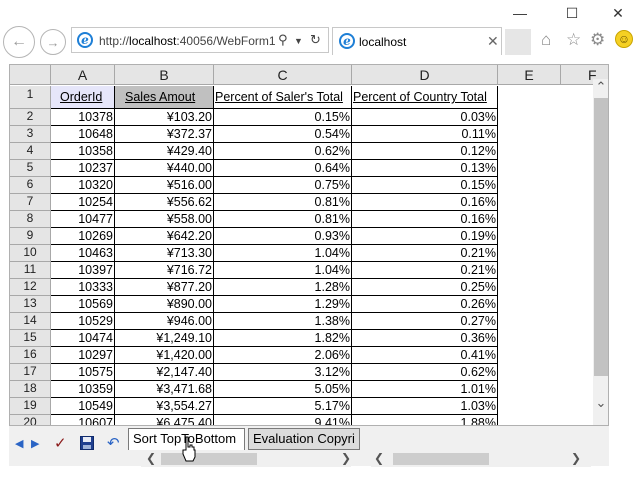  What do you see at coordinates (30, 287) in the screenshot?
I see `row-header: 12` at bounding box center [30, 287].